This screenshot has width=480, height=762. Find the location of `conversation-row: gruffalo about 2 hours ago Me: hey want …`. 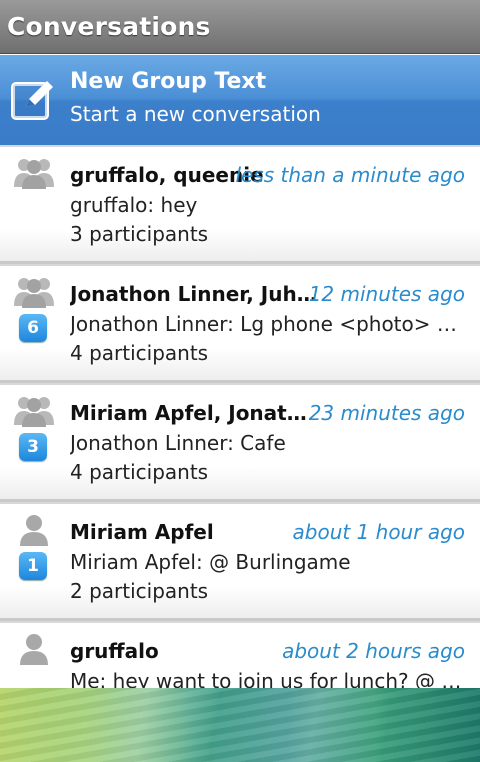

conversation-row: gruffalo about 2 hours ago Me: hey want … is located at coordinates (240, 654).